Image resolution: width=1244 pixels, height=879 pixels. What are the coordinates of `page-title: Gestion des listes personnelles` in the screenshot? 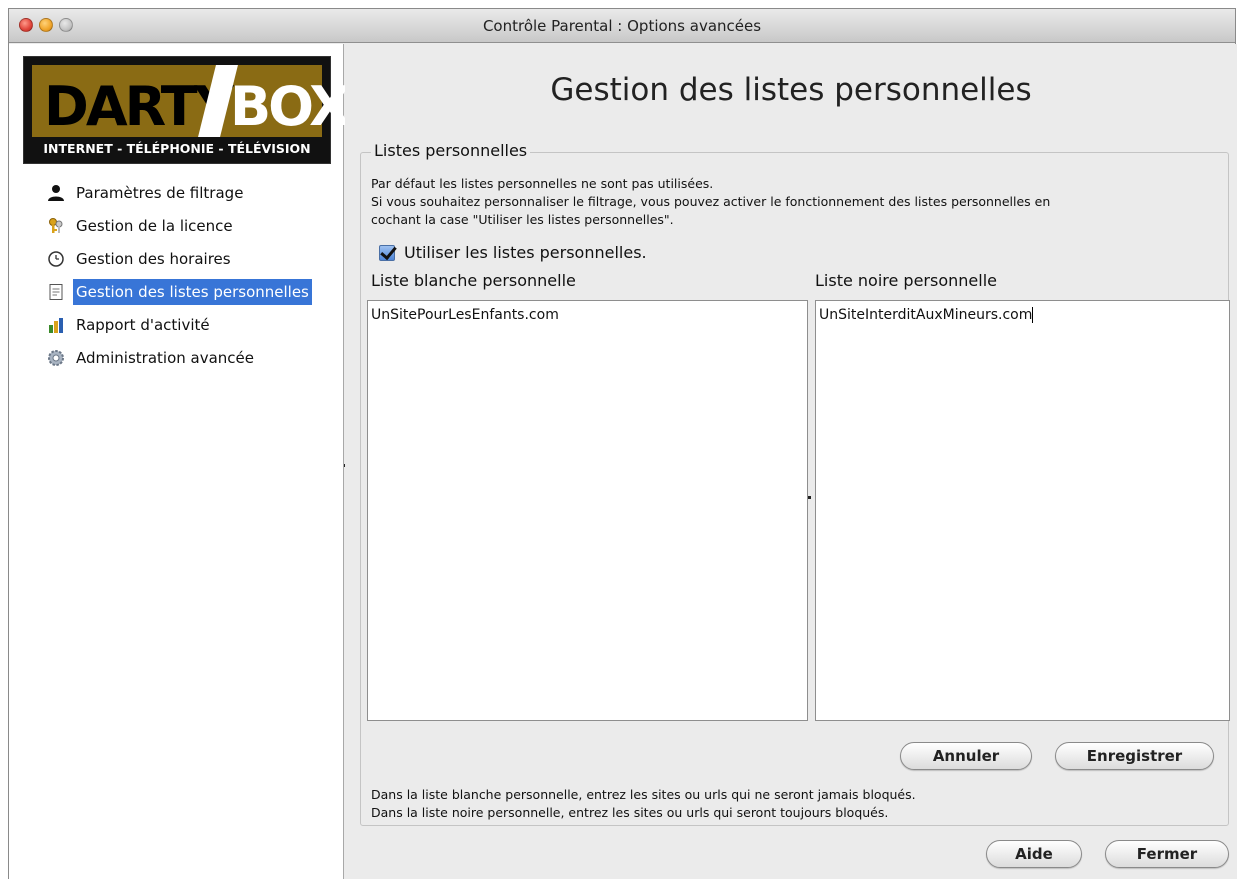 It's located at (791, 90).